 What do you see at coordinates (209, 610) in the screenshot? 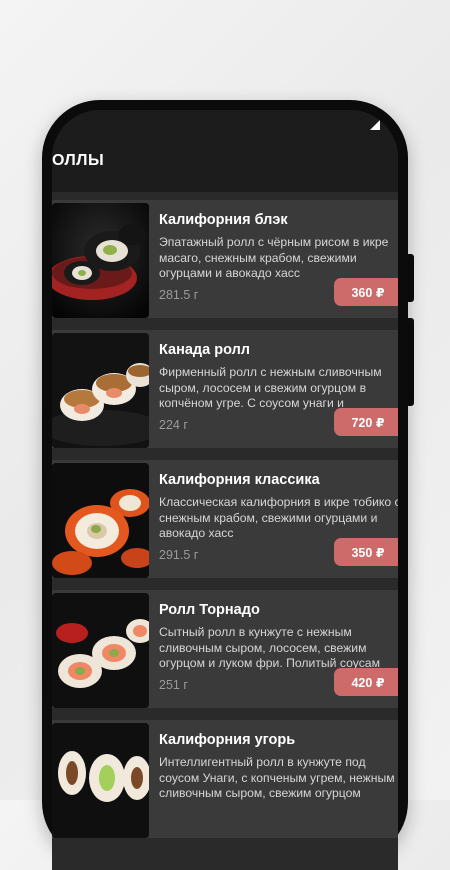
I see `product-name: Ролл Торнадо` at bounding box center [209, 610].